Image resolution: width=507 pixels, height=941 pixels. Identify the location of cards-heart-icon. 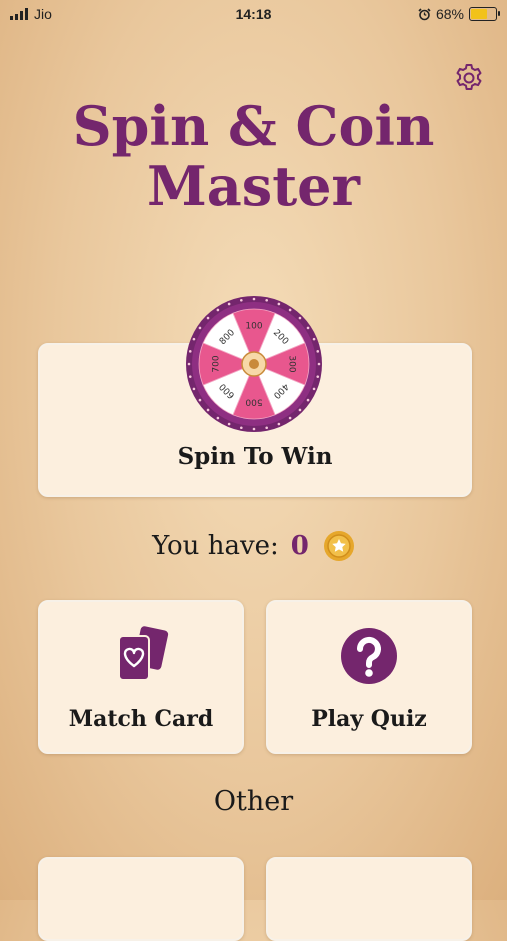
(143, 653).